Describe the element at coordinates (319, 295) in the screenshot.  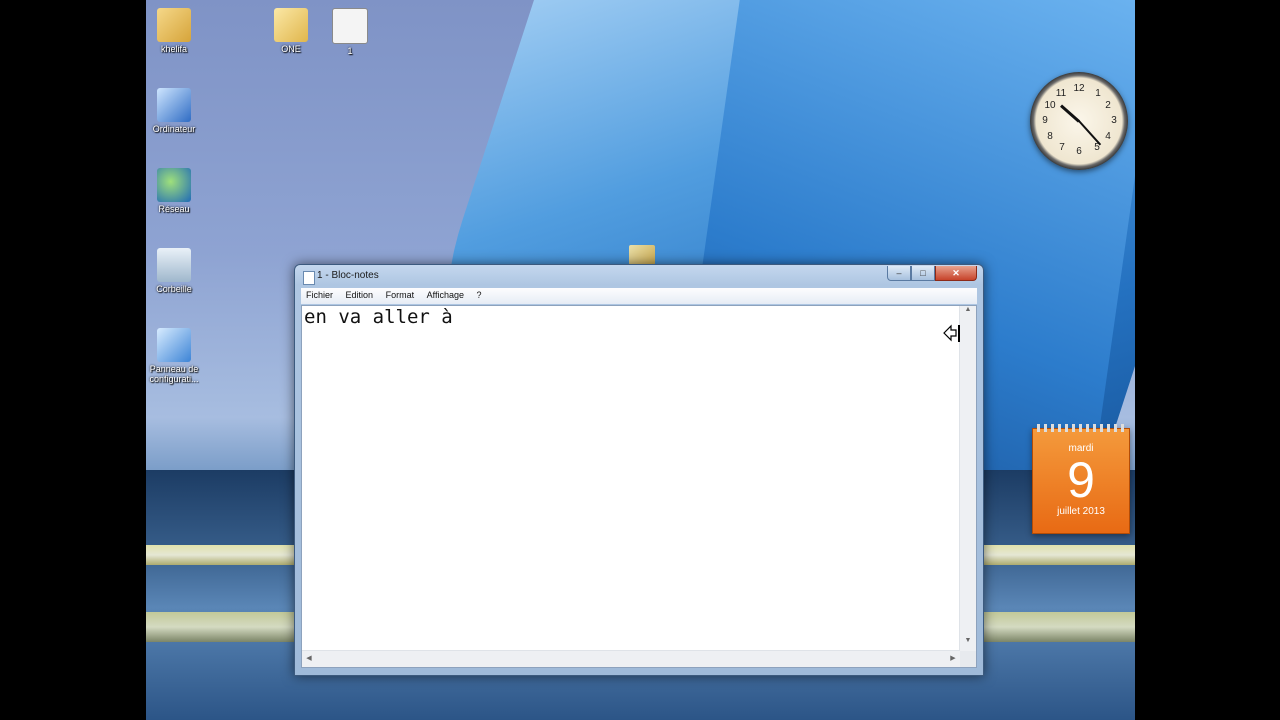
I see `menu-fichier: Fichier` at that location.